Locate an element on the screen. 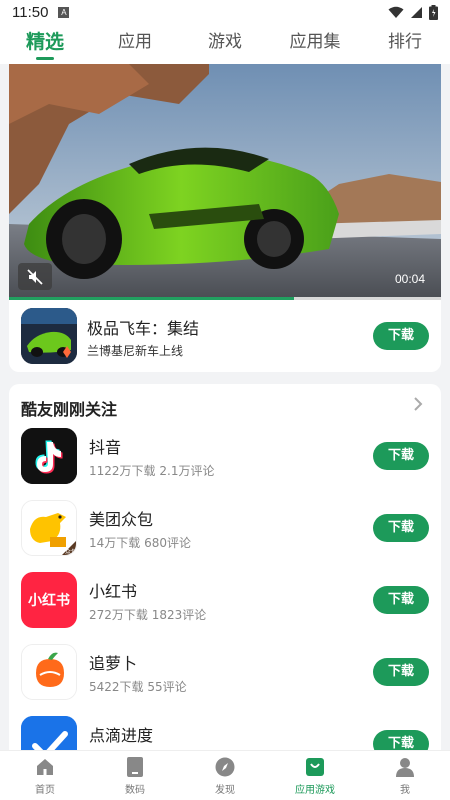 This screenshot has width=450, height=800. speaker-muted-icon is located at coordinates (35, 276).